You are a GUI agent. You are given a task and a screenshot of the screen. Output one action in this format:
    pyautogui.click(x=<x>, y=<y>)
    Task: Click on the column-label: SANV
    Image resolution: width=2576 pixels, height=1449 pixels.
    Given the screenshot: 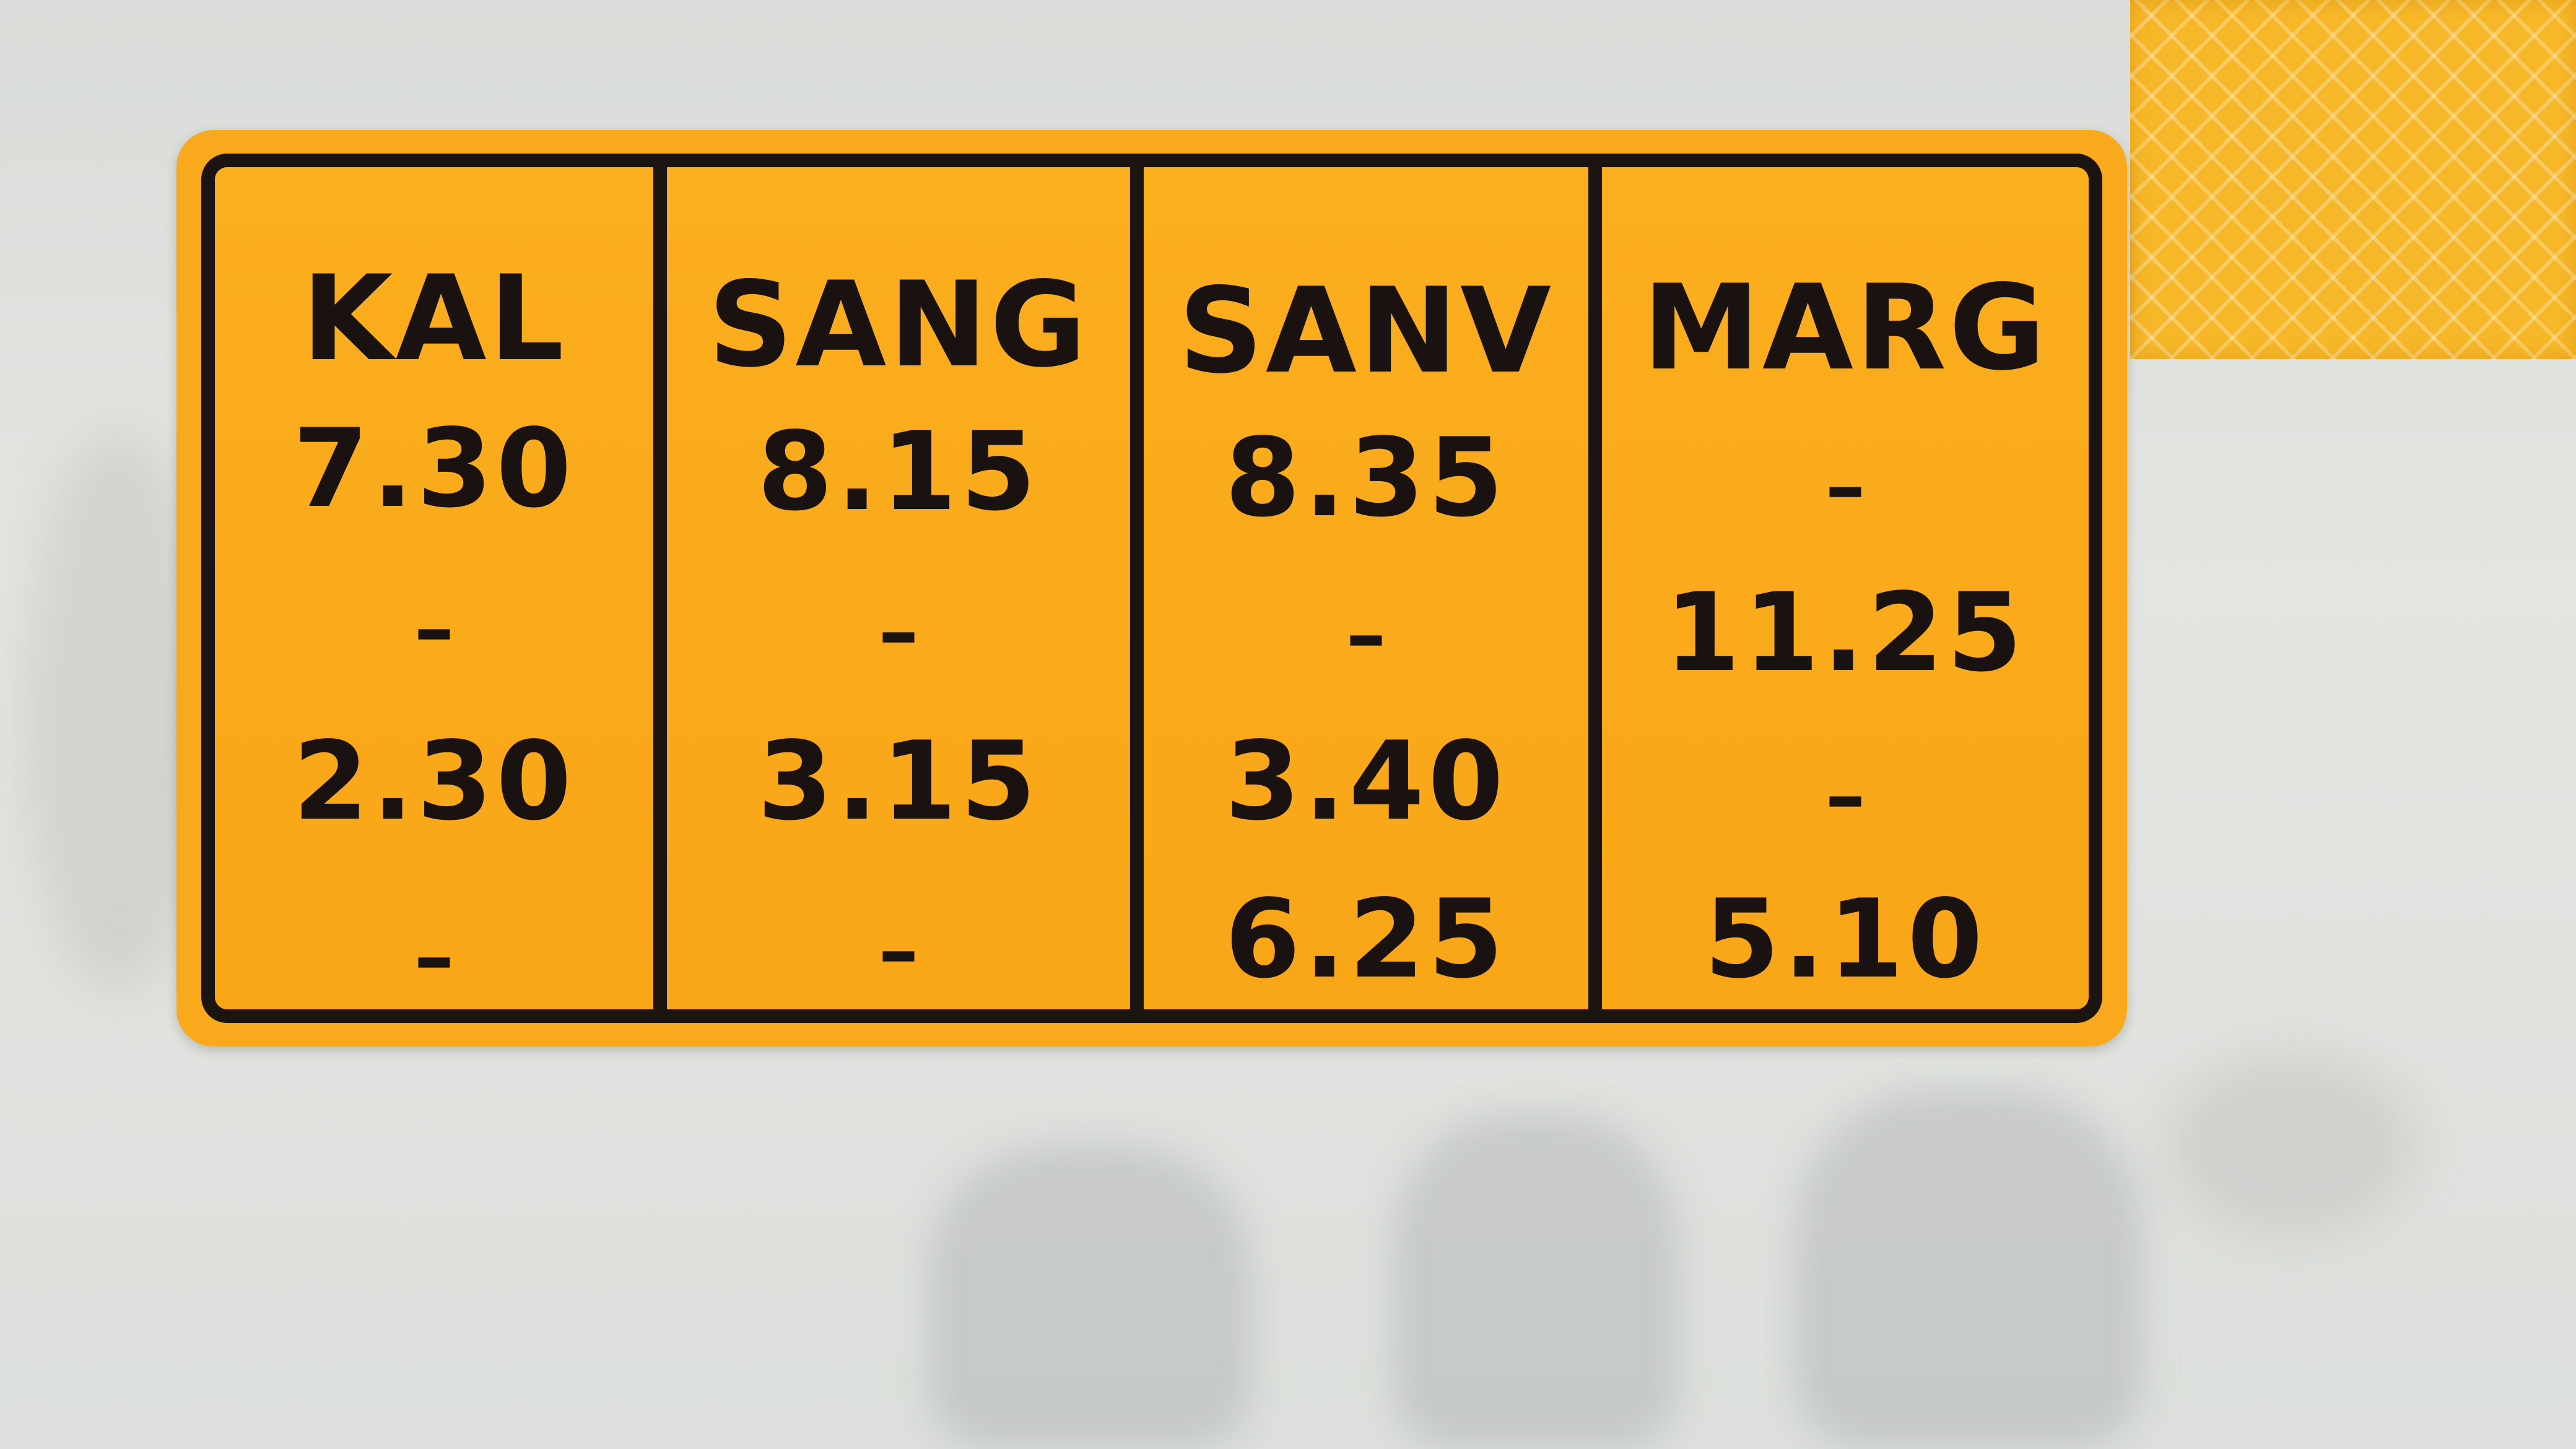 What is the action you would take?
    pyautogui.click(x=1366, y=331)
    